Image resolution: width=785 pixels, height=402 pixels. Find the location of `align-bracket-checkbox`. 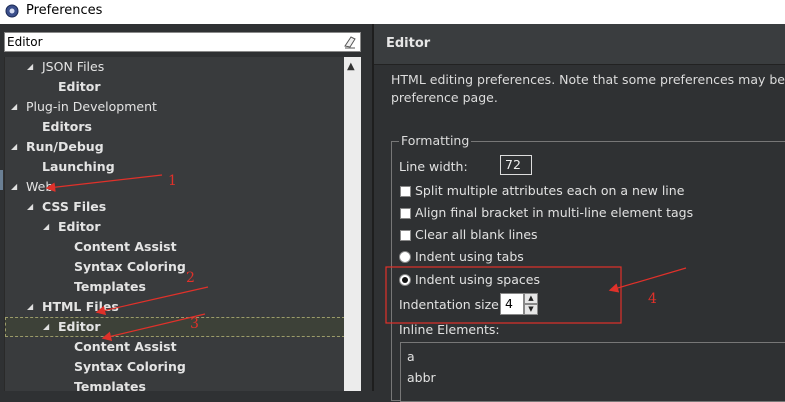

align-bracket-checkbox is located at coordinates (405, 213).